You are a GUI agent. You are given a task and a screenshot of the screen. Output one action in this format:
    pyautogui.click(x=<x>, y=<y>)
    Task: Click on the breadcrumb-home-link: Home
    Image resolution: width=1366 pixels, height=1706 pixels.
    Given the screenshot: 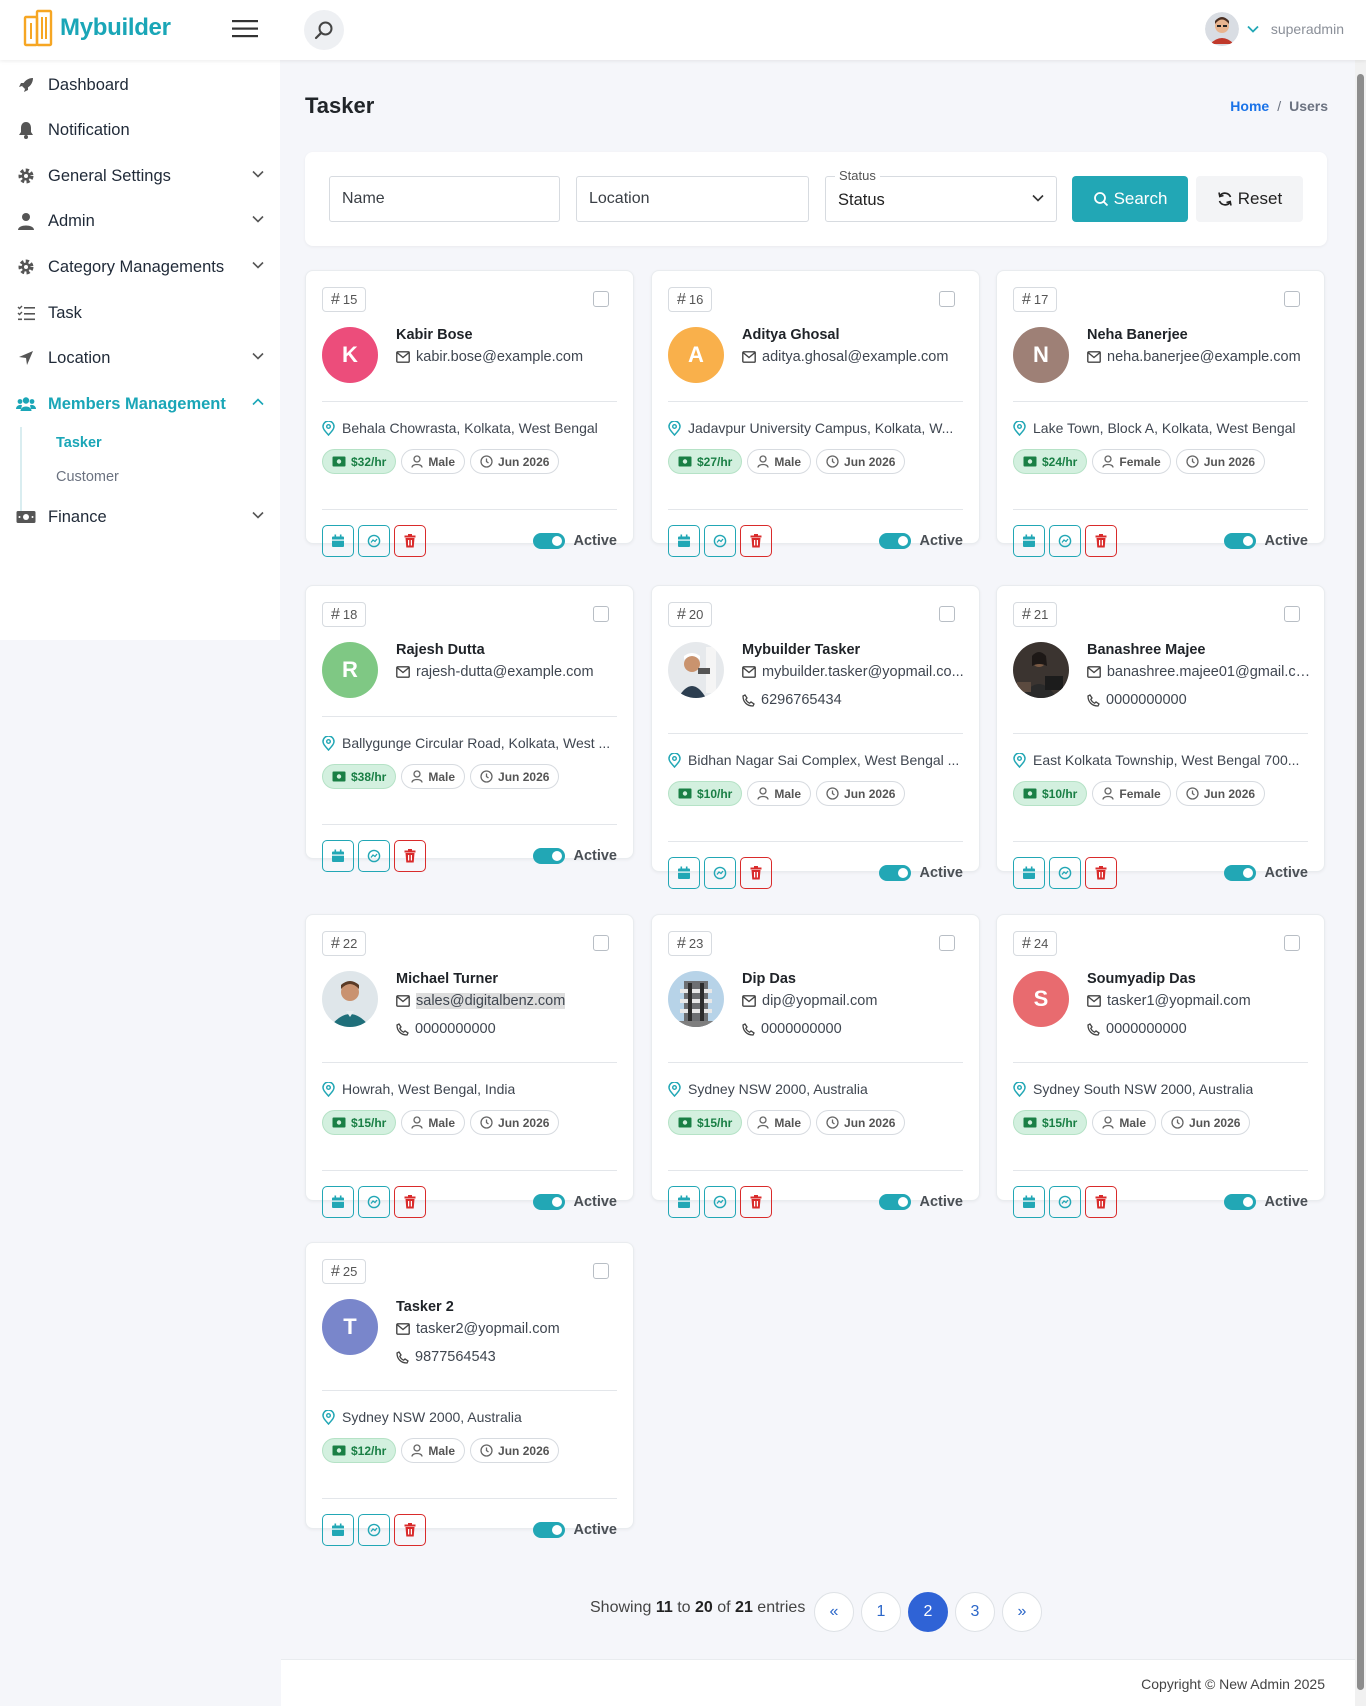 What is the action you would take?
    pyautogui.click(x=1249, y=106)
    